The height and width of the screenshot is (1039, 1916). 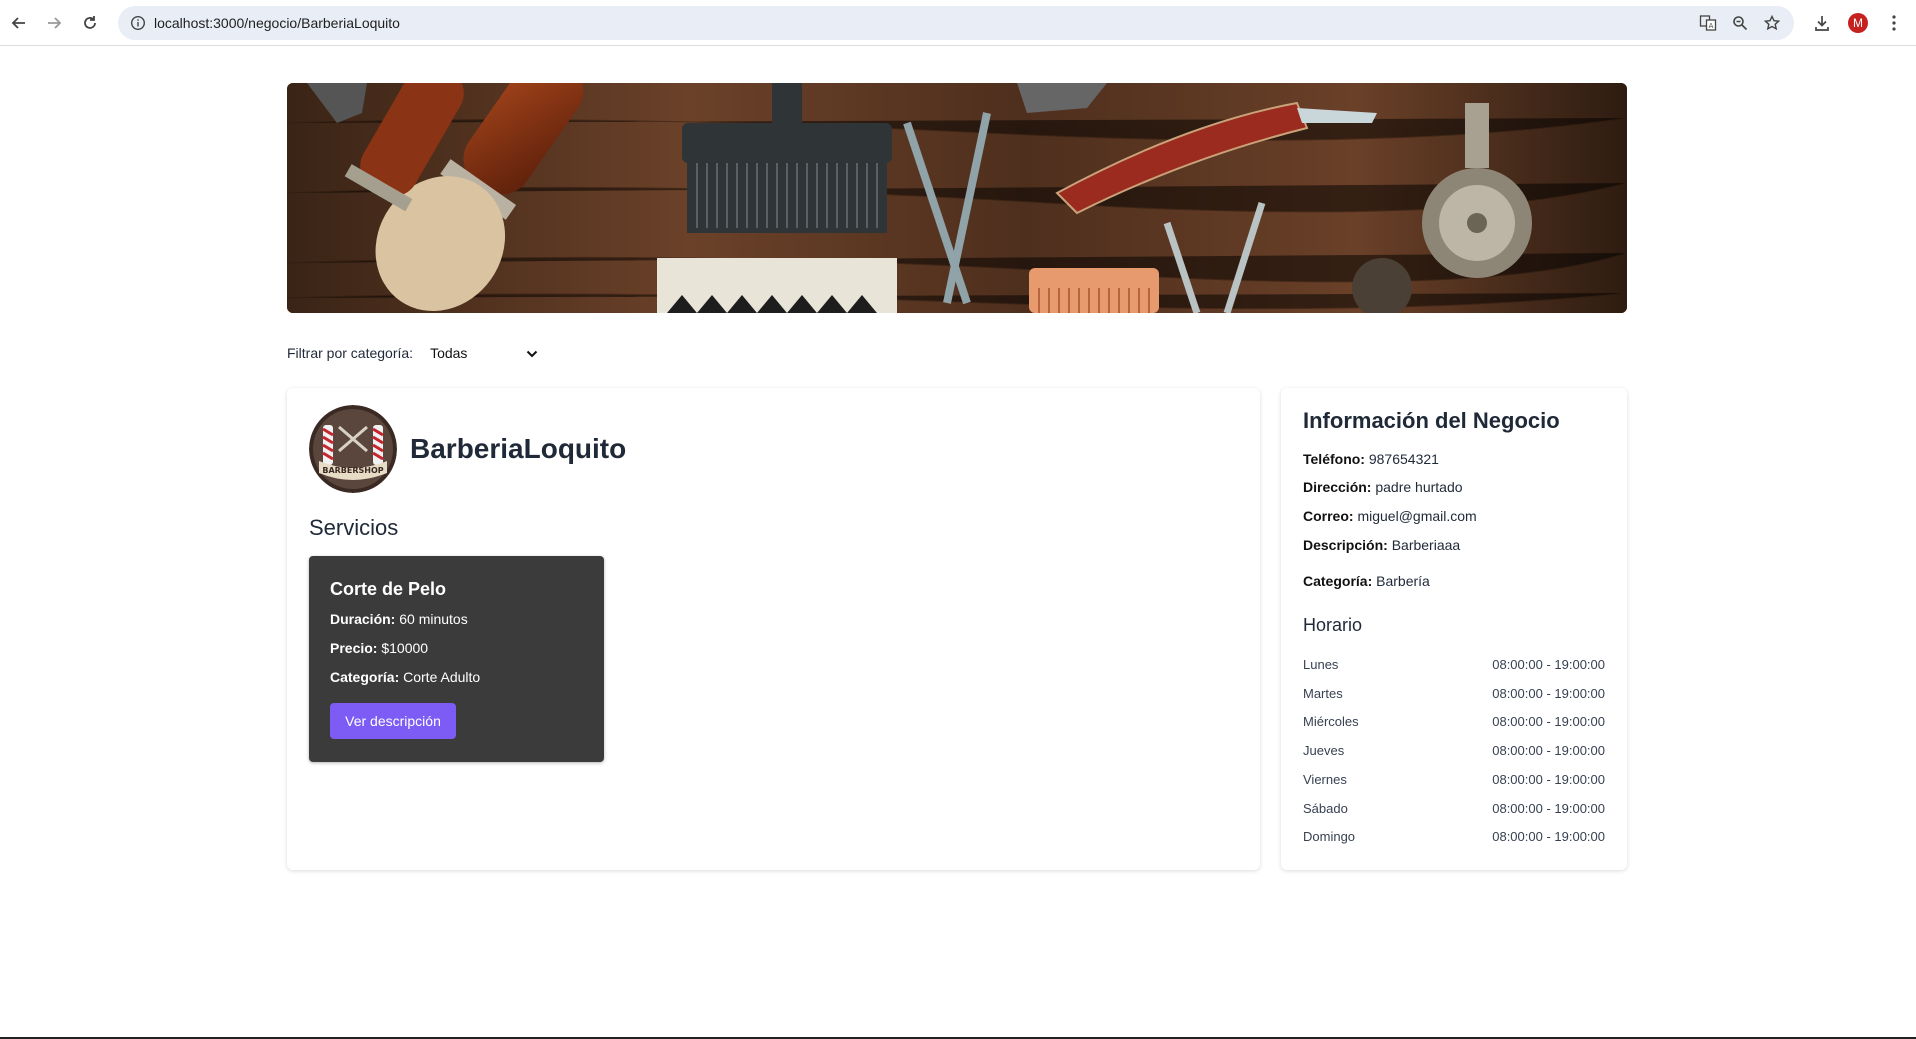 I want to click on schedule-row: Miércoles 08:00:00 - 19:00:00, so click(x=1454, y=721).